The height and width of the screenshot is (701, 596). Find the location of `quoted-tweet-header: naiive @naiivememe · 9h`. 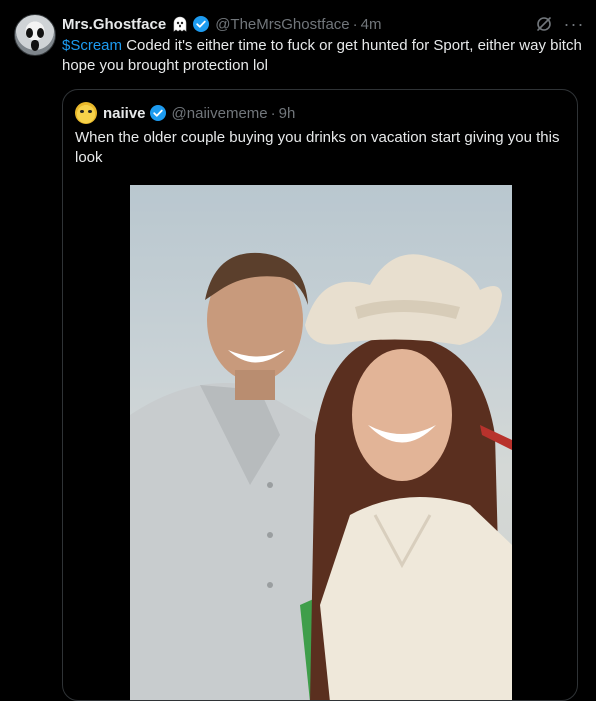

quoted-tweet-header: naiive @naiivememe · 9h is located at coordinates (185, 113).